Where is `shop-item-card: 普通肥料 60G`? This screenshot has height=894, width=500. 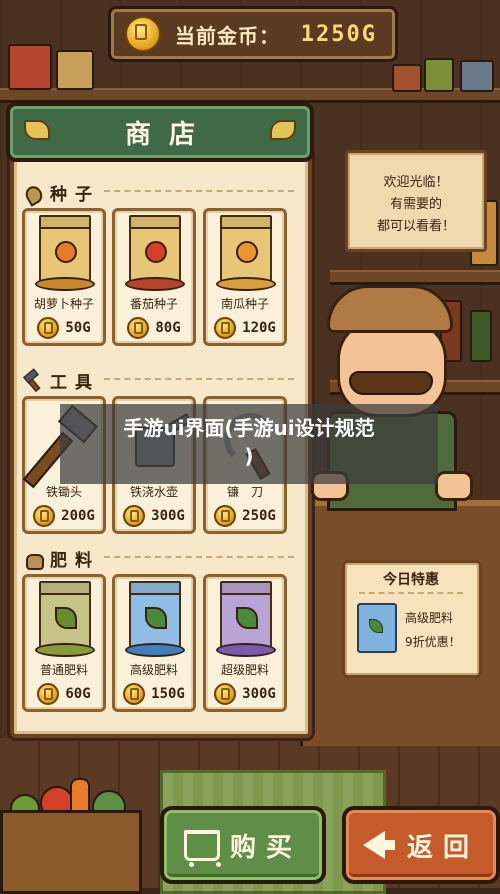
shop-item-card: 普通肥料 60G is located at coordinates (64, 643).